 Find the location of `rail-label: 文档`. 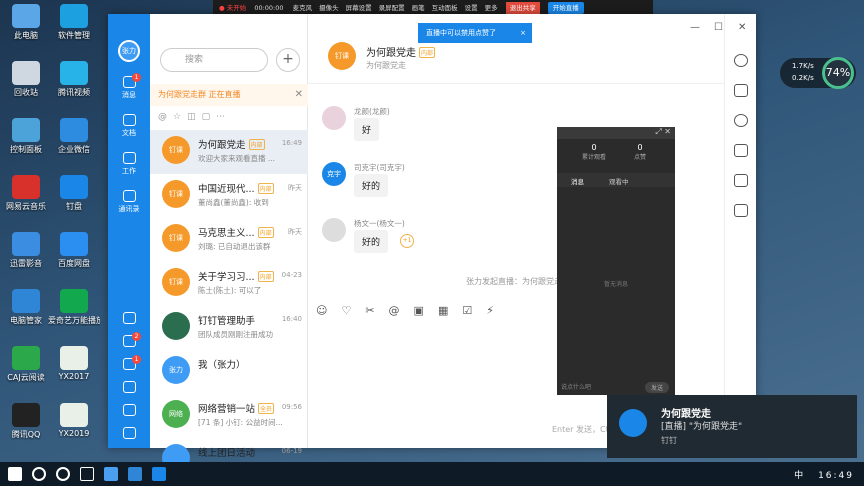

rail-label: 文档 is located at coordinates (129, 133).